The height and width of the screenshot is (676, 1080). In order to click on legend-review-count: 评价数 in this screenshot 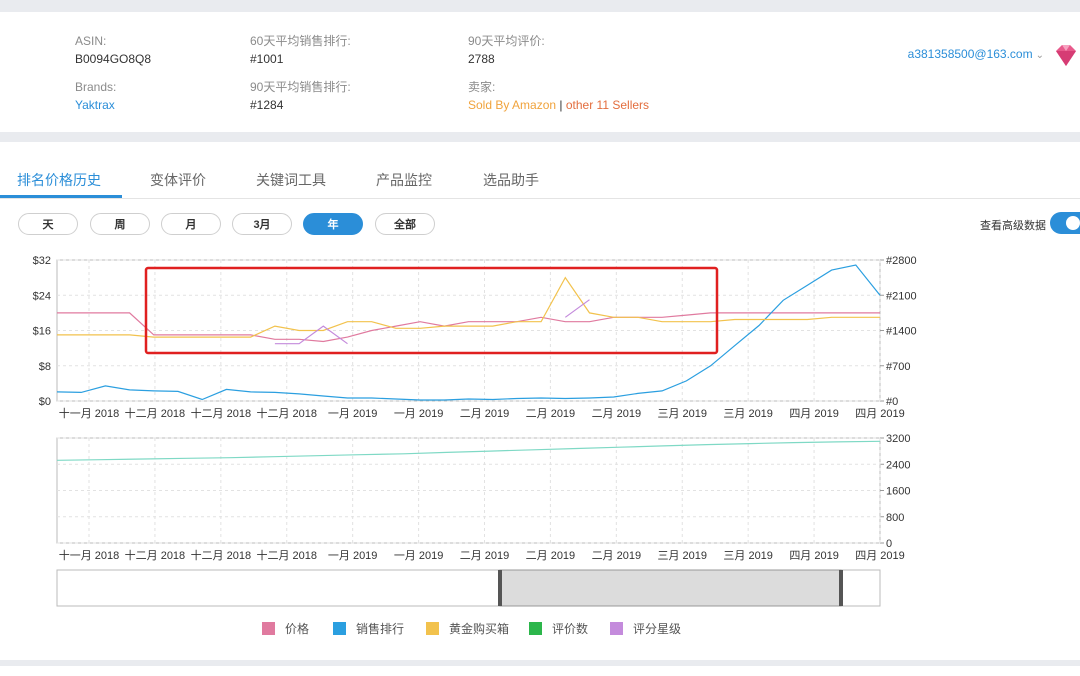, I will do `click(558, 628)`.